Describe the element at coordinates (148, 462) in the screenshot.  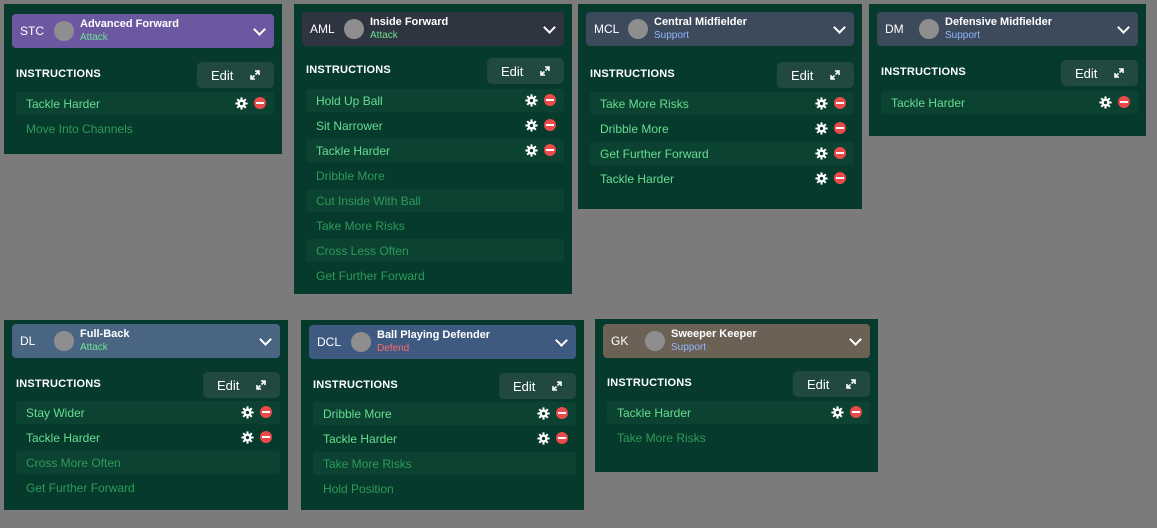
I see `instruction-row-cross-more-often: Cross More Often` at that location.